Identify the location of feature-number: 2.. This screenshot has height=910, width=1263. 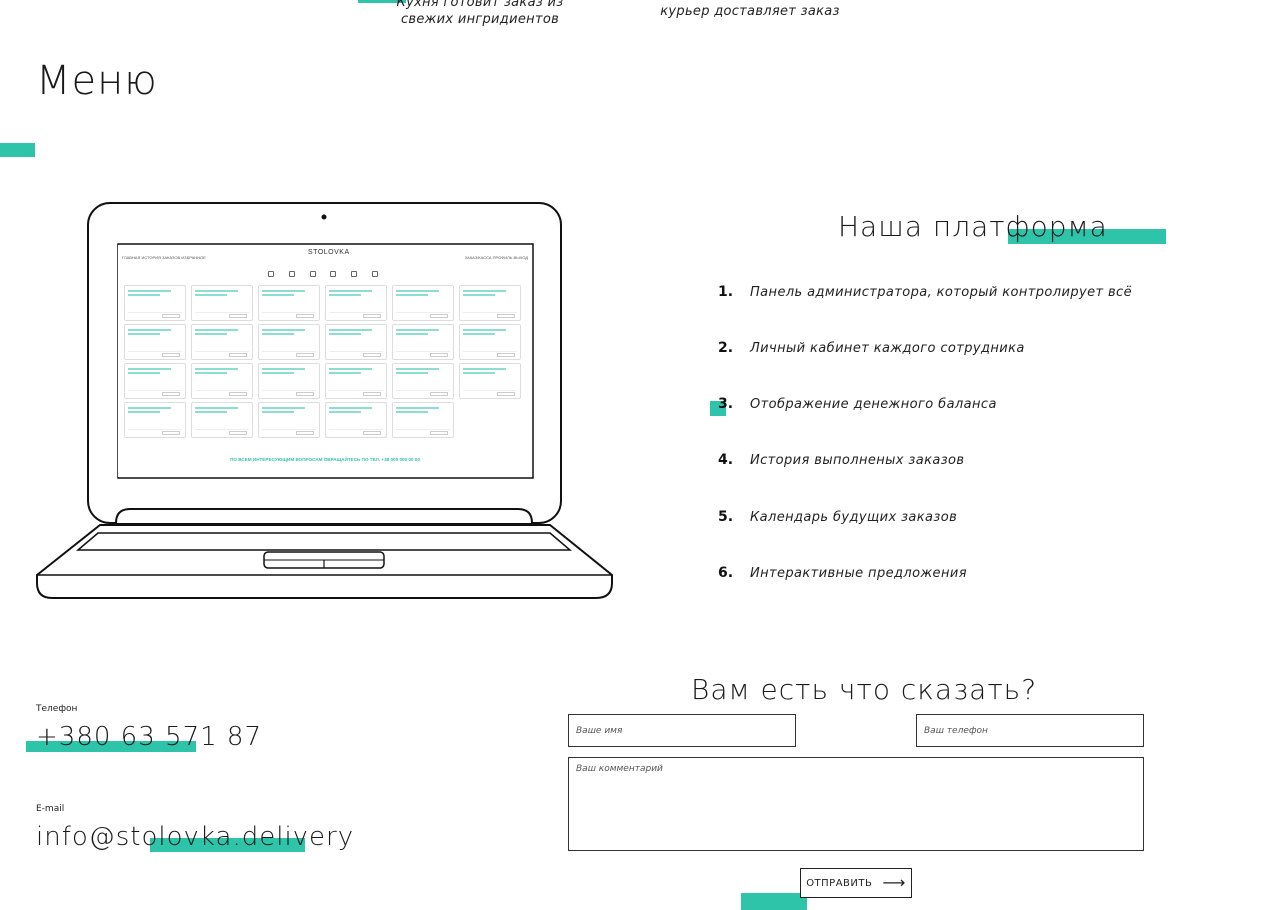
(726, 348).